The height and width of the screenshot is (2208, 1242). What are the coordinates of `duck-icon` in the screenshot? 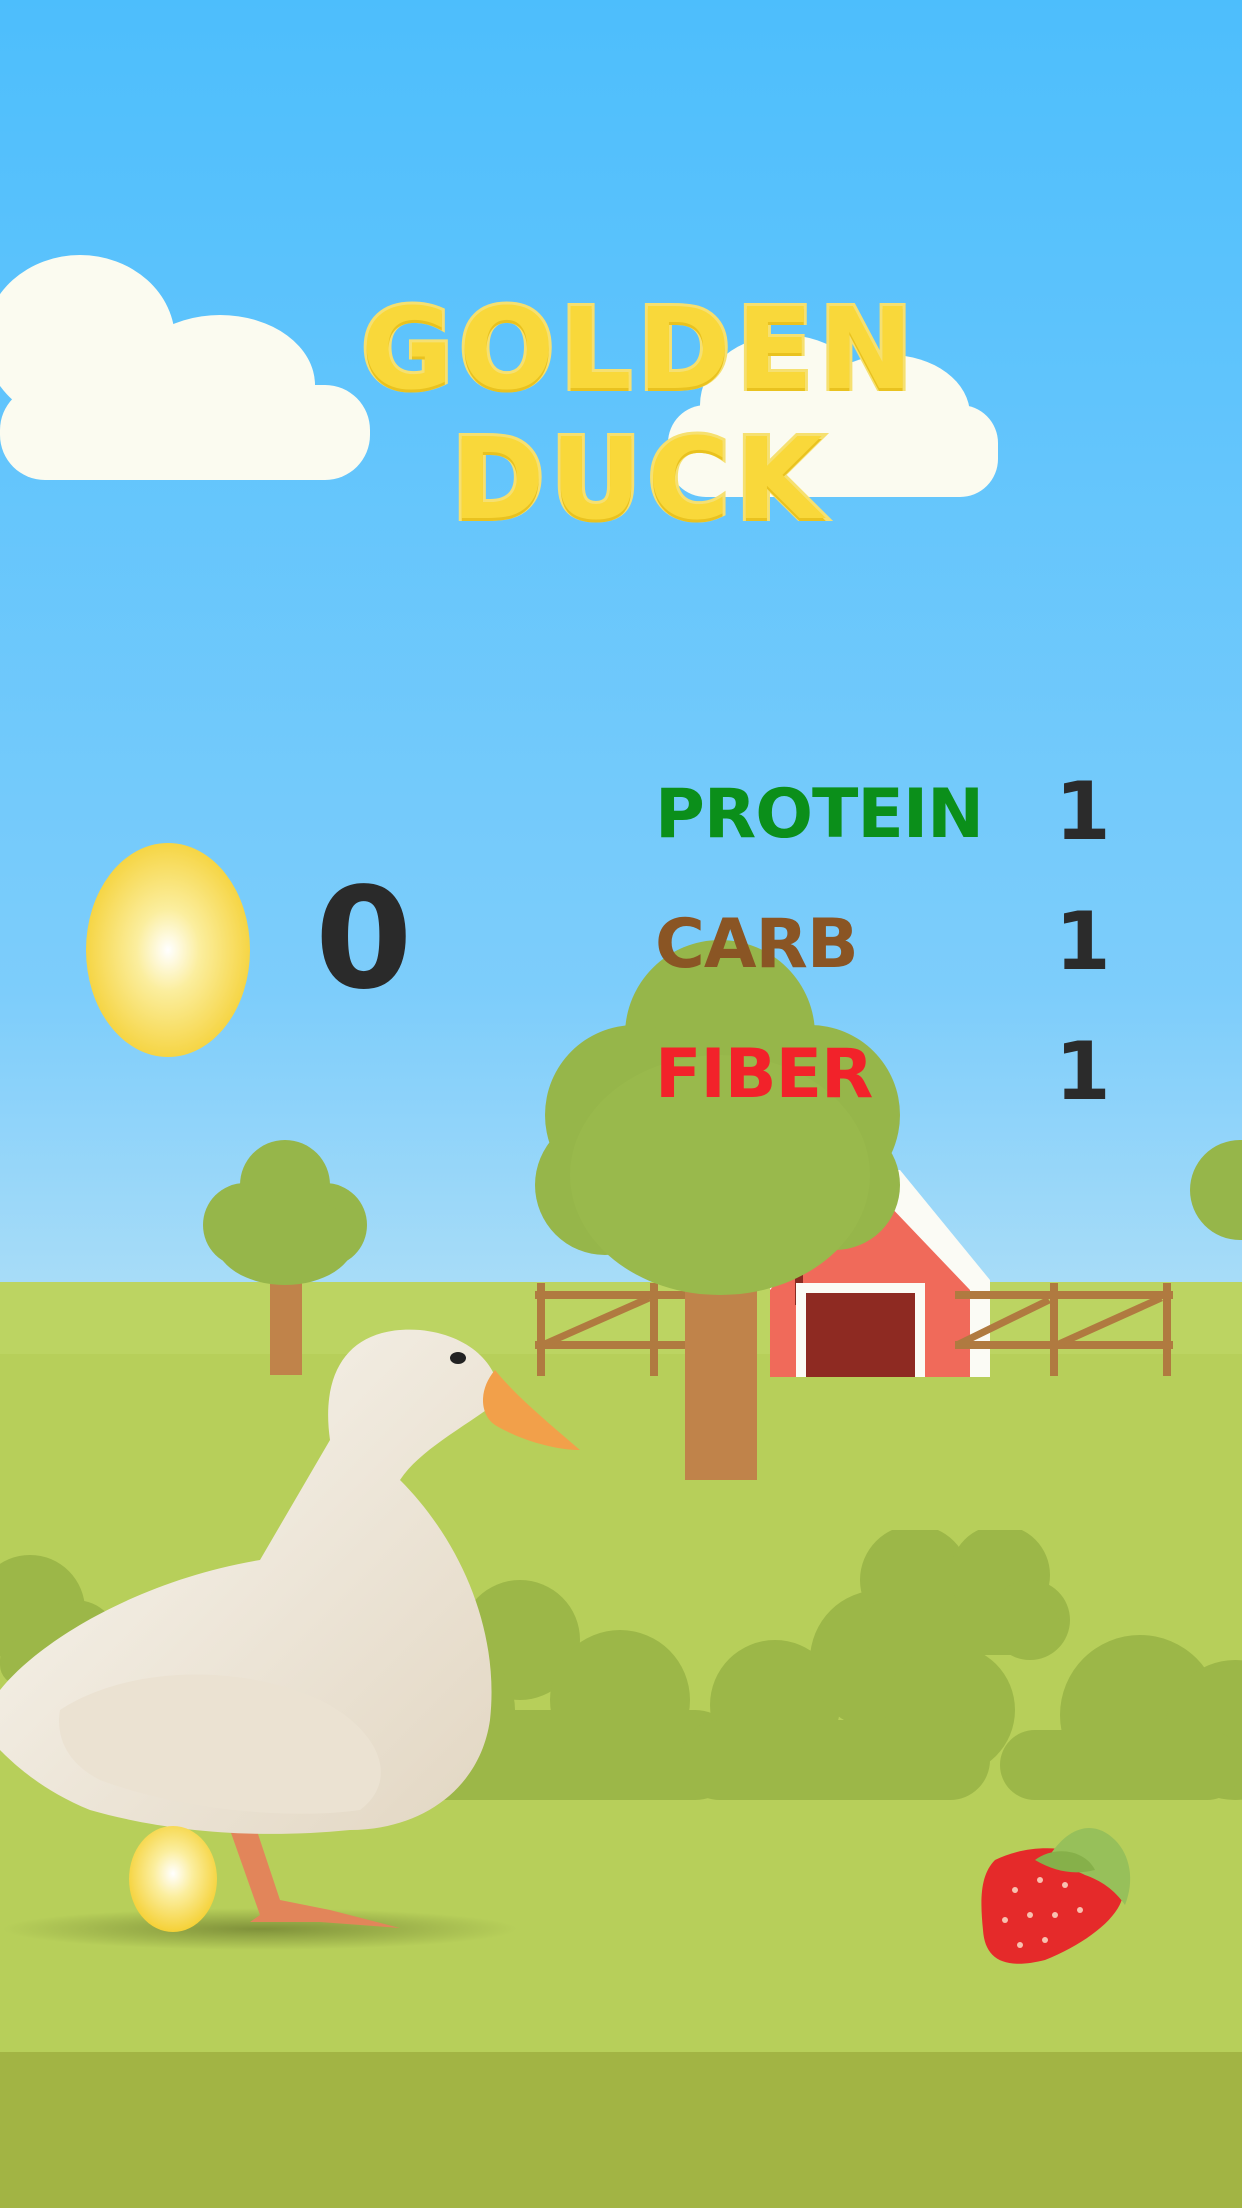 It's located at (295, 1625).